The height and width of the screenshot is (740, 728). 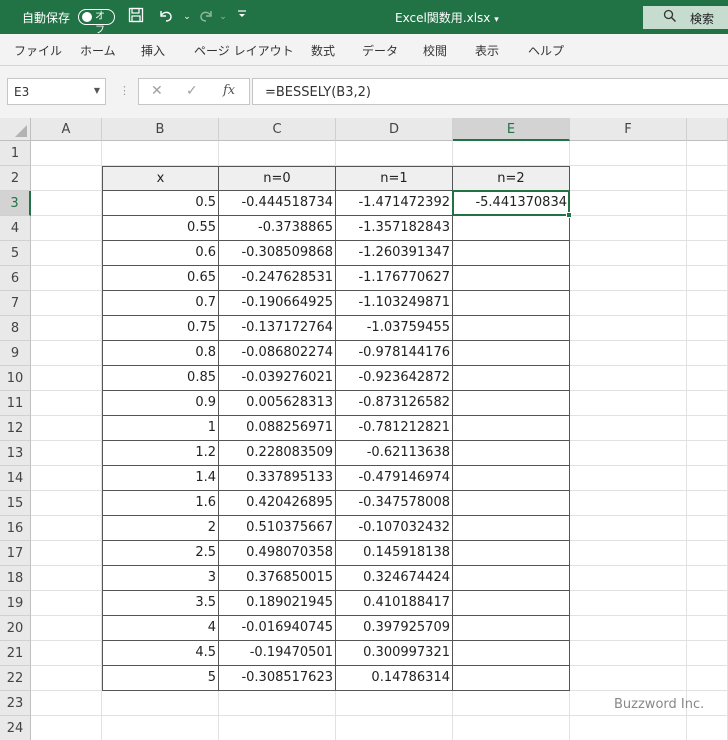 I want to click on cell-d6: -1.176770627, so click(x=394, y=278).